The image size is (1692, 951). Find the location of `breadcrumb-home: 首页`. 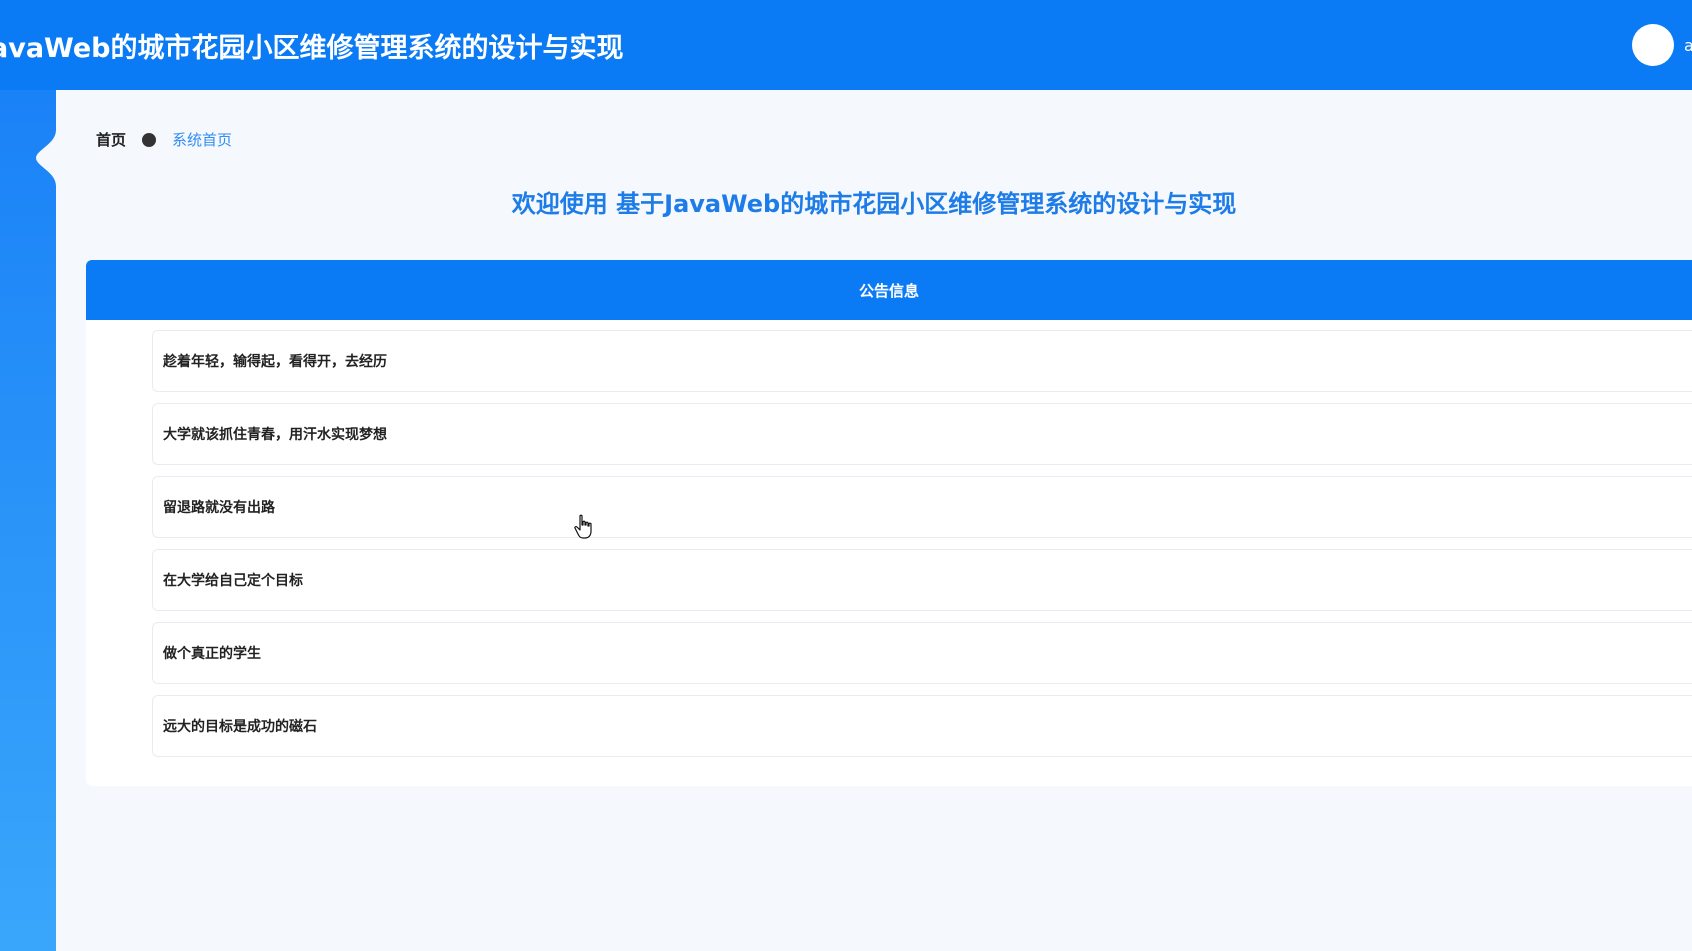

breadcrumb-home: 首页 is located at coordinates (111, 139).